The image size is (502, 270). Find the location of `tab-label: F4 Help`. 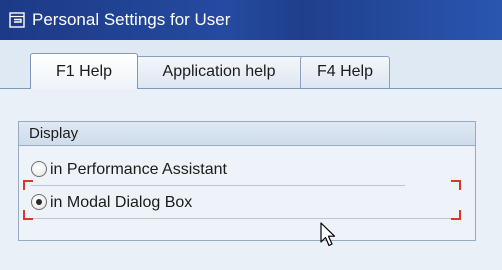

tab-label: F4 Help is located at coordinates (345, 71).